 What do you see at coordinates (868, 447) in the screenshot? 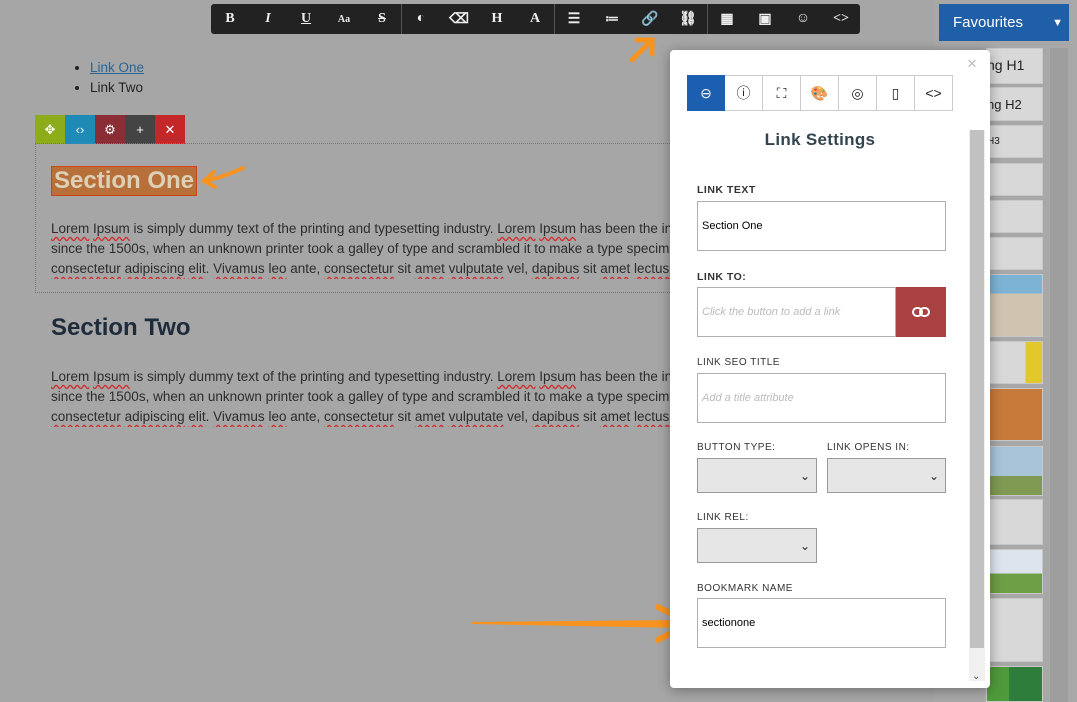
I see `opens-in-label: LINK OPENS IN:` at bounding box center [868, 447].